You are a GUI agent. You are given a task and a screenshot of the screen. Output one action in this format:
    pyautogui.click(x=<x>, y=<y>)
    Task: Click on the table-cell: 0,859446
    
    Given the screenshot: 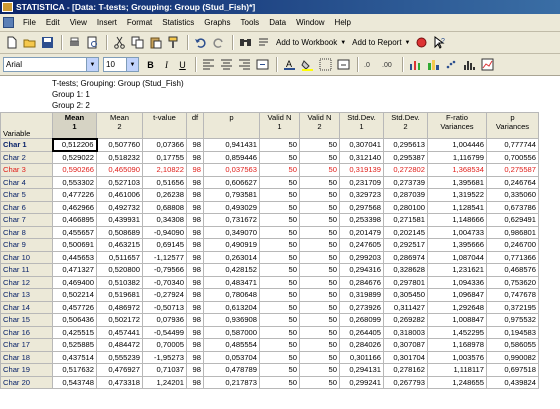 What is the action you would take?
    pyautogui.click(x=231, y=157)
    